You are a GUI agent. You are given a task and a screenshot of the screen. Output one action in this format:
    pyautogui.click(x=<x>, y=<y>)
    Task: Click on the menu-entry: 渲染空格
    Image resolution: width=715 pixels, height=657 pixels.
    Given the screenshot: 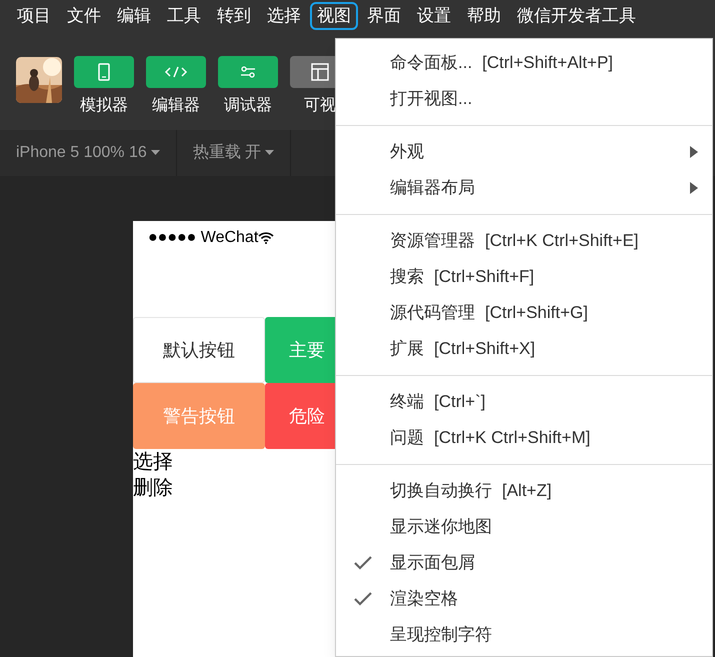 What is the action you would take?
    pyautogui.click(x=524, y=599)
    